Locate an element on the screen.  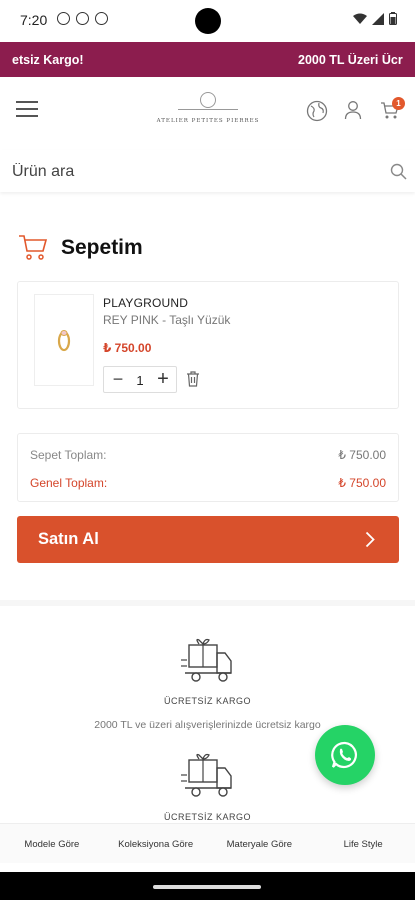
whatsapp-icon is located at coordinates (344, 755).